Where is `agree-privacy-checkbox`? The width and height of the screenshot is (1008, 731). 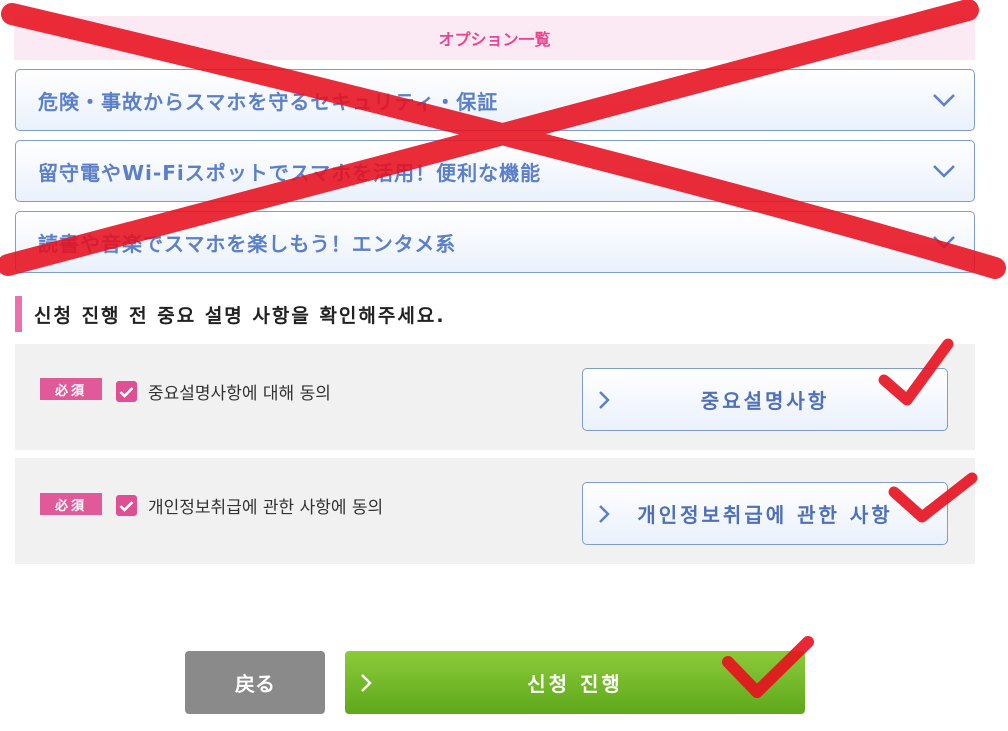
agree-privacy-checkbox is located at coordinates (126, 505).